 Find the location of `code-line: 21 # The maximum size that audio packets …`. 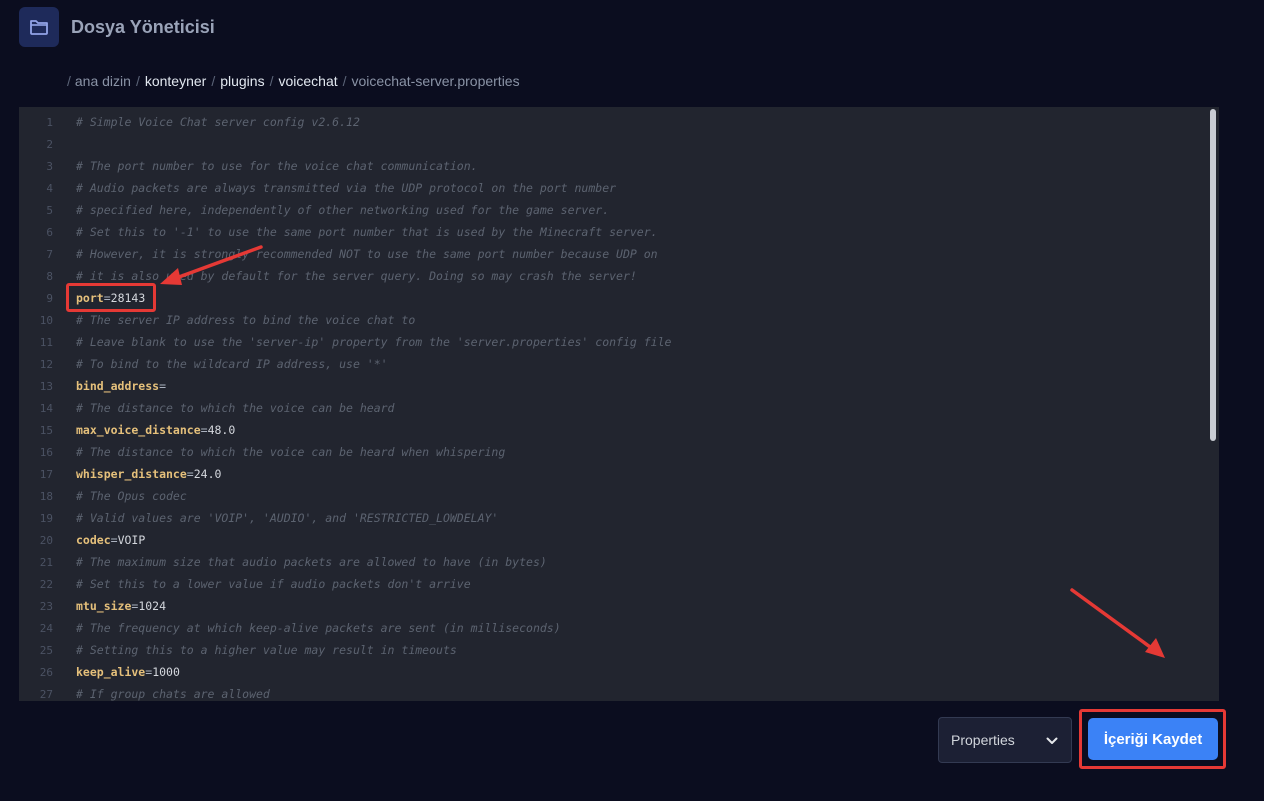

code-line: 21 # The maximum size that audio packets … is located at coordinates (613, 562).